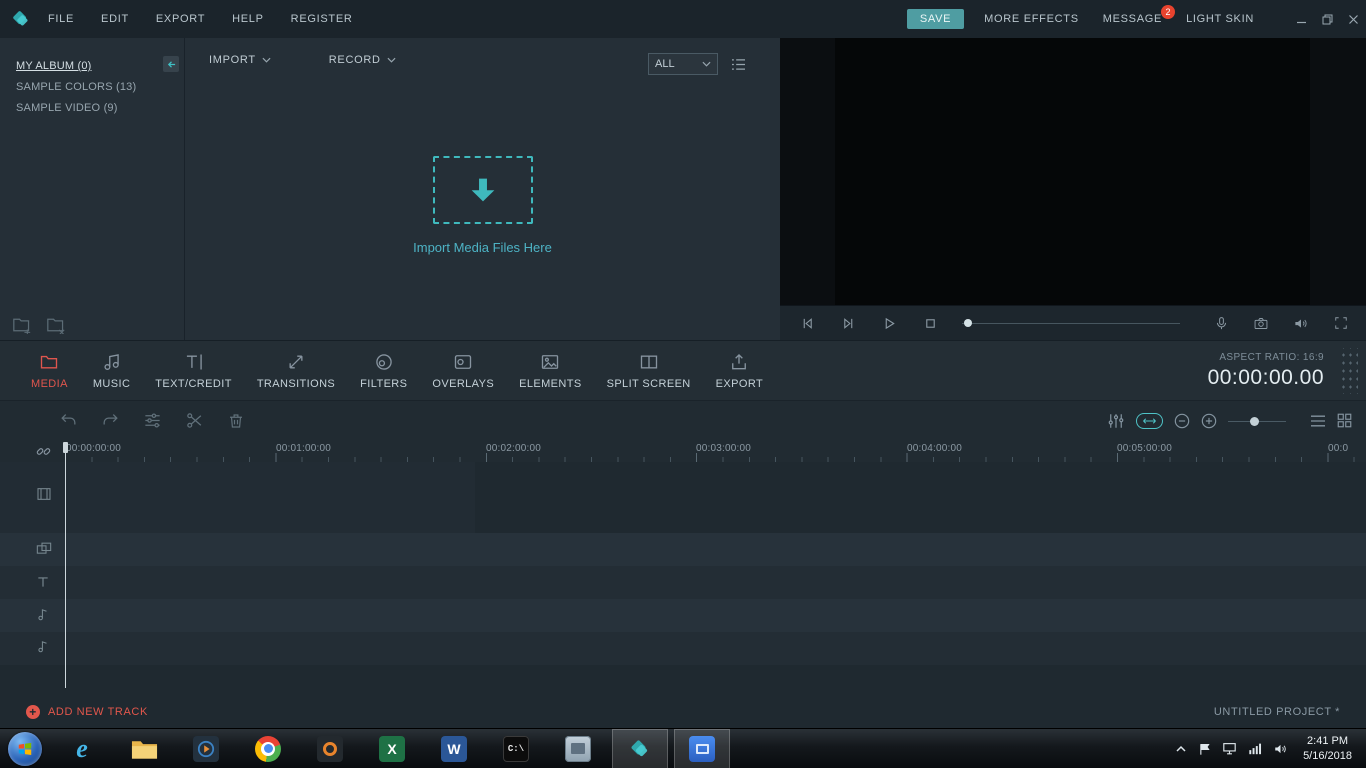 The height and width of the screenshot is (768, 1366). I want to click on track-grid-view-icon, so click(1344, 420).